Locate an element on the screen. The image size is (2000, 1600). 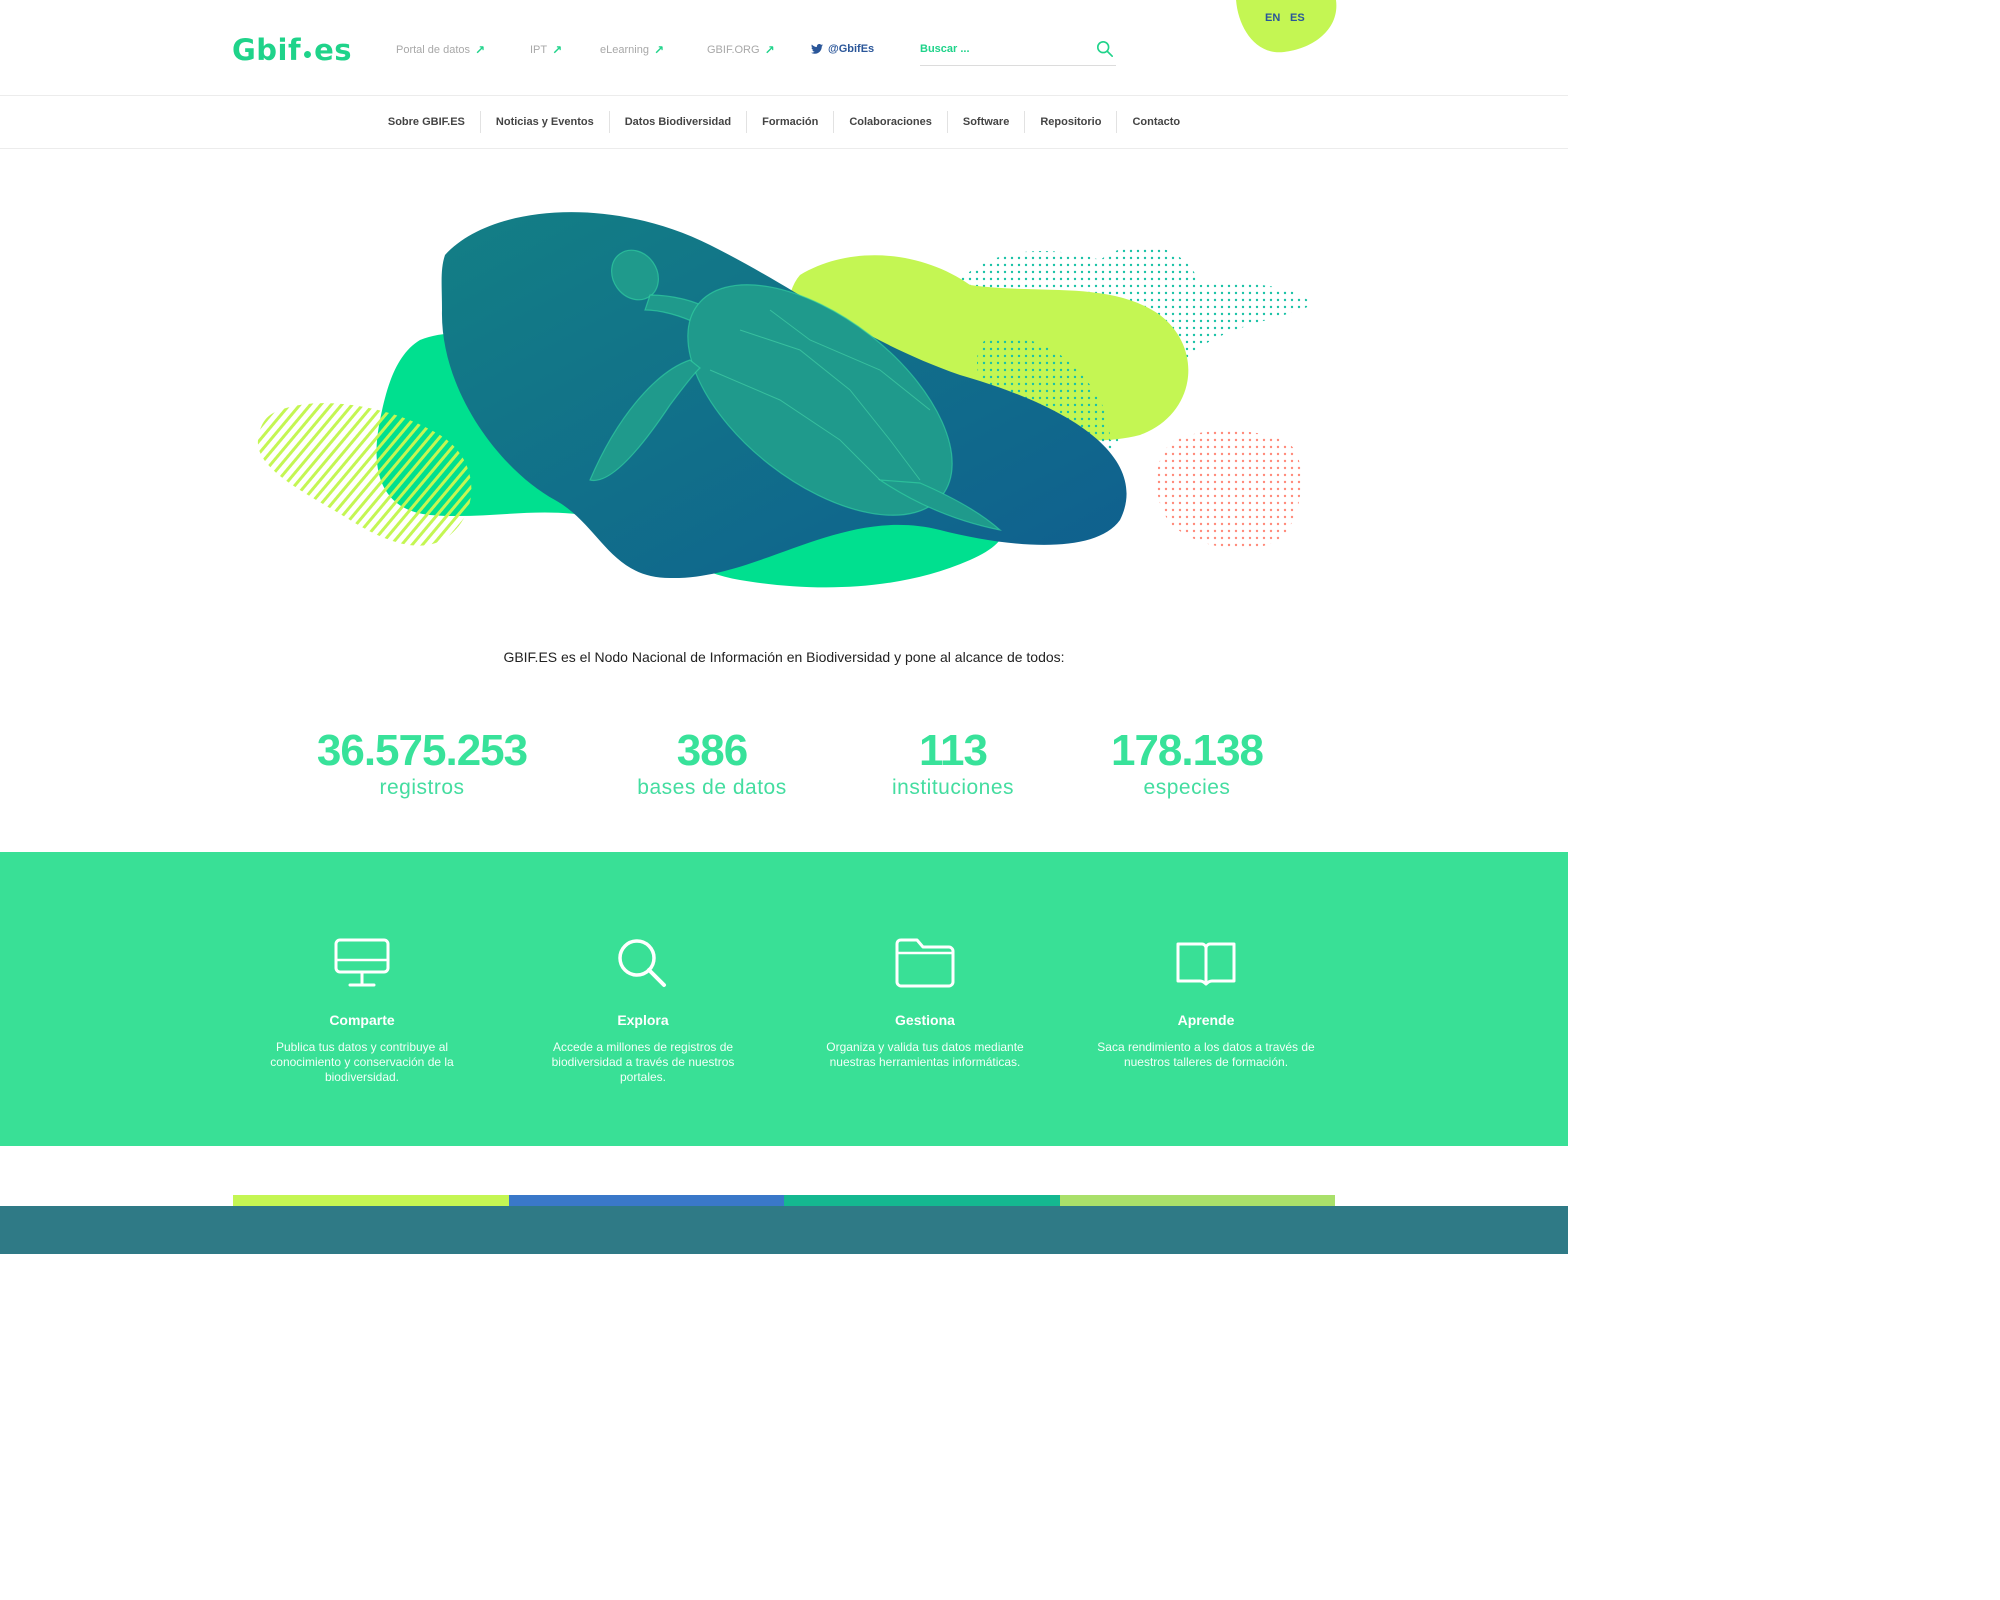
search-input is located at coordinates (1000, 48).